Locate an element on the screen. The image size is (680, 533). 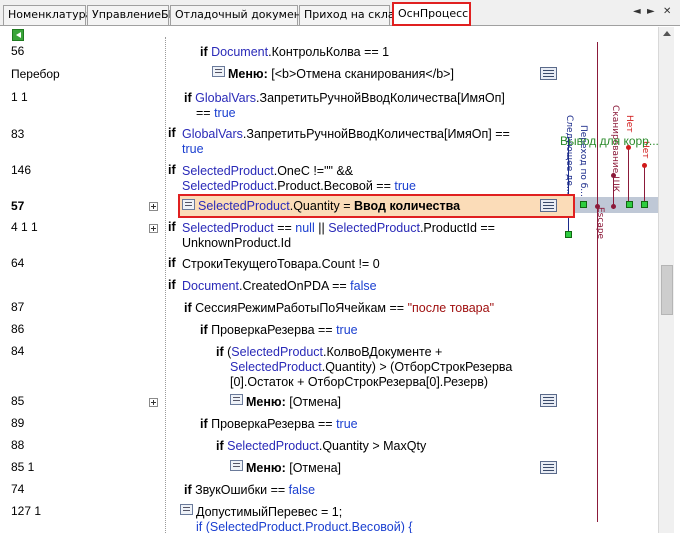
code-text: == is located at coordinates (205, 113).